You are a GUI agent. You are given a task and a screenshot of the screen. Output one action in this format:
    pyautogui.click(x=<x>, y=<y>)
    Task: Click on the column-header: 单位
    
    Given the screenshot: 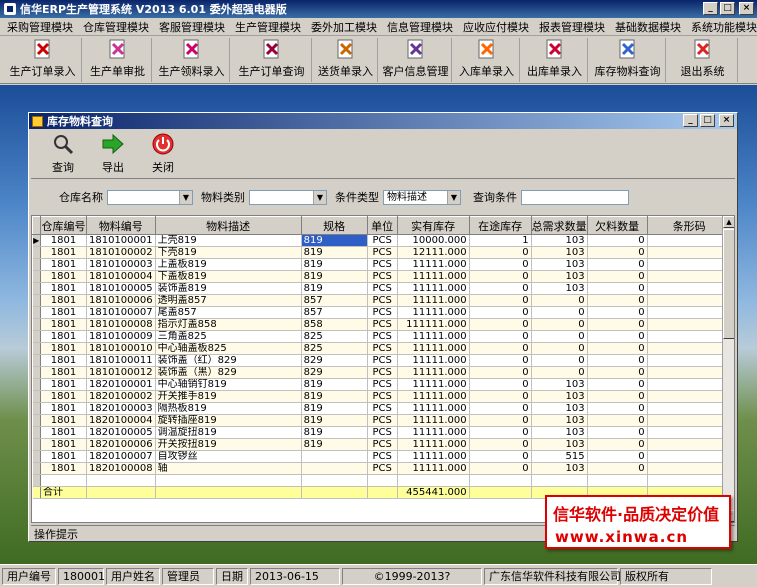 What is the action you would take?
    pyautogui.click(x=382, y=225)
    